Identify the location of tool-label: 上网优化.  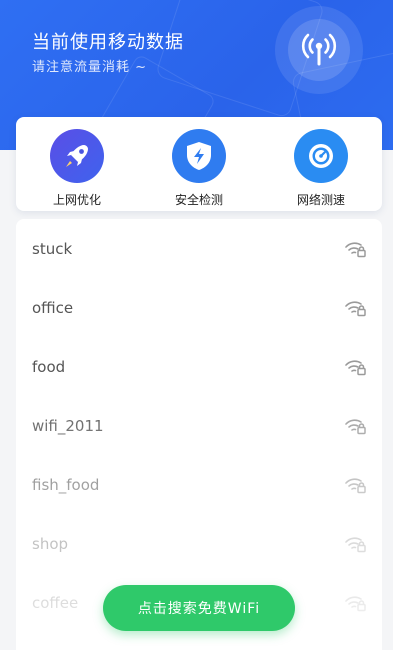
(76, 200).